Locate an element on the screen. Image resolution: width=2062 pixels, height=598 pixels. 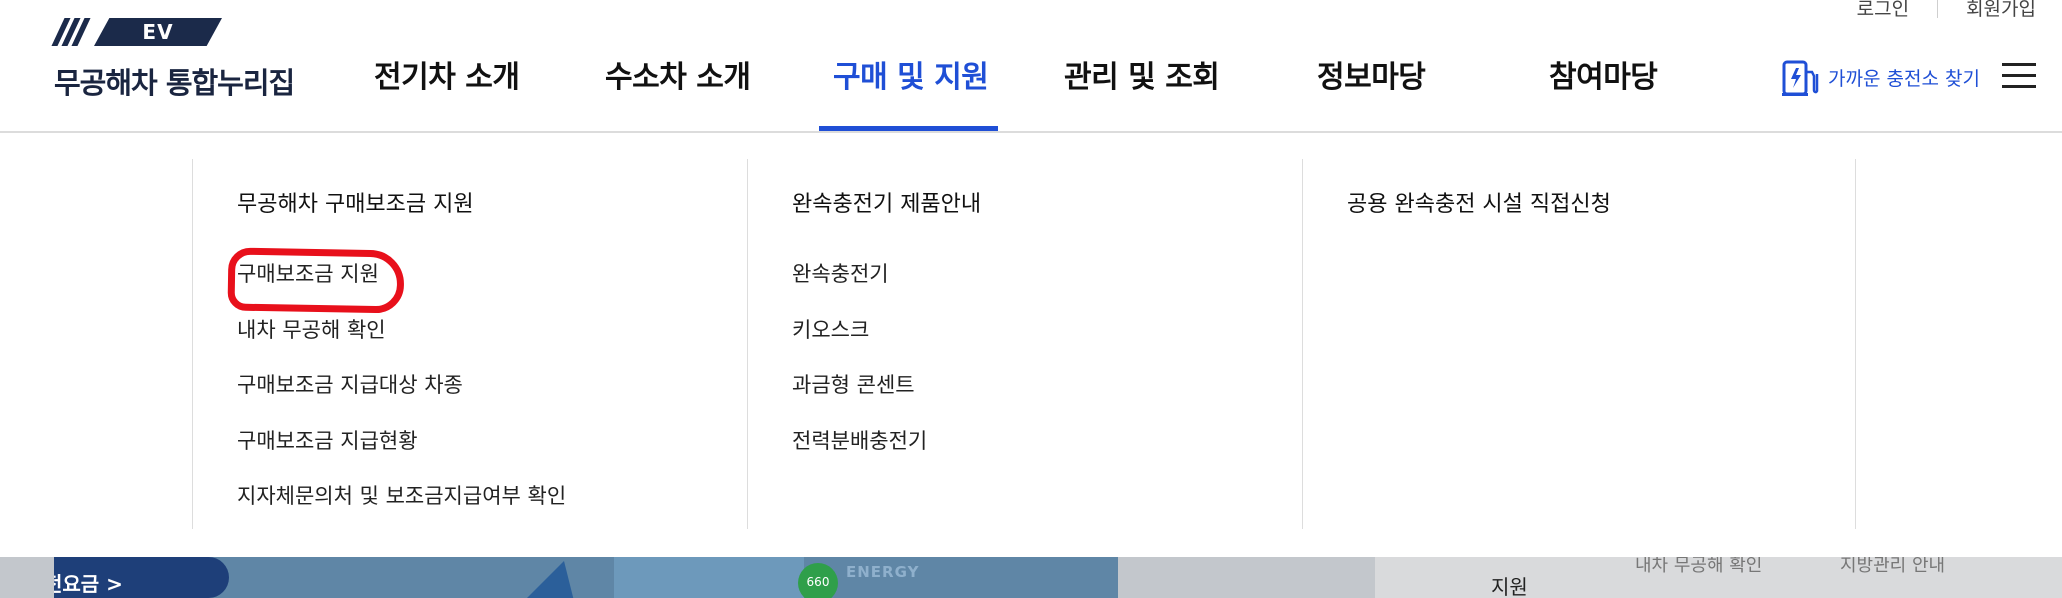
gnb-item-management: 관리 및 조회 is located at coordinates (1142, 74).